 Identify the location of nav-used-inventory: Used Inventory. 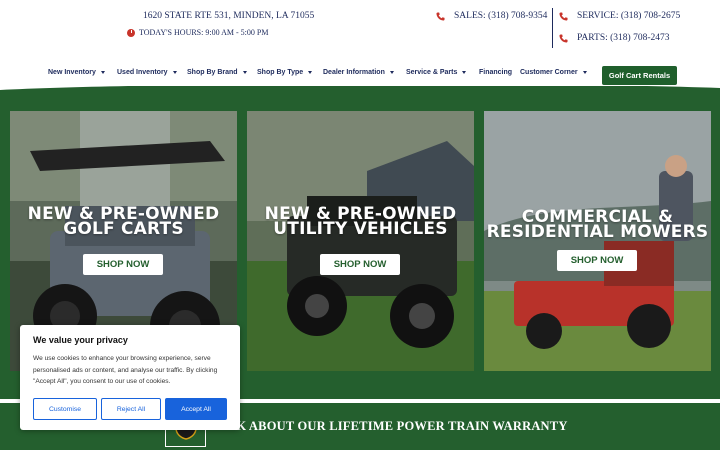
(147, 72).